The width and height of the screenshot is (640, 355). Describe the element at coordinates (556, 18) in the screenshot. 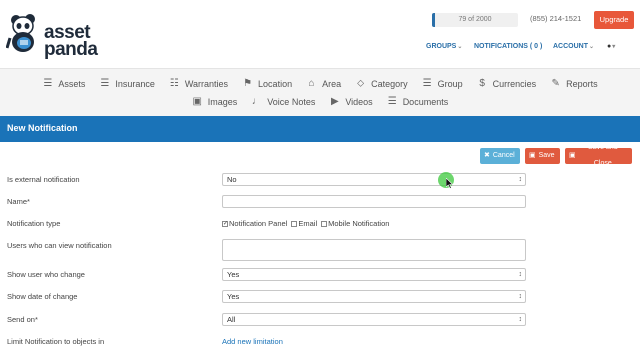

I see `support-phone: (855) 214-1521` at that location.